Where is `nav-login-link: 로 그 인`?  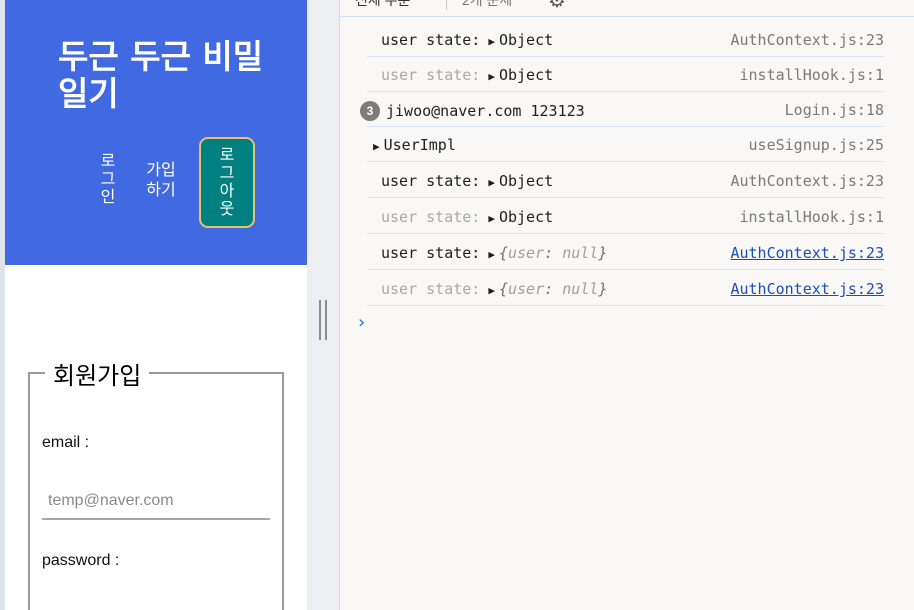
nav-login-link: 로 그 인 is located at coordinates (108, 179).